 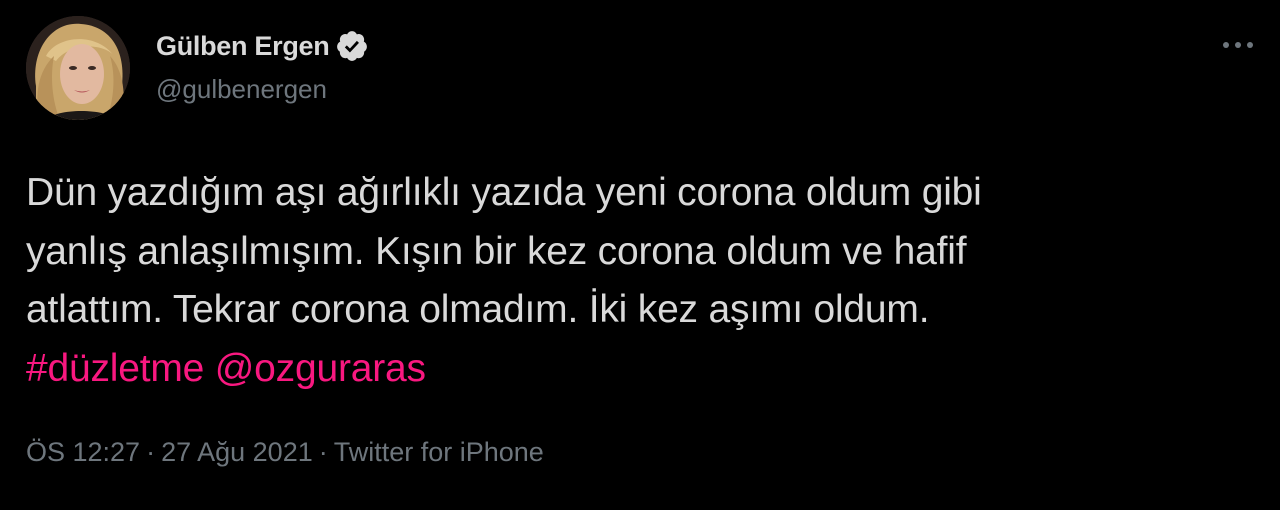 I want to click on hashtag-link: #düzletme, so click(x=115, y=368).